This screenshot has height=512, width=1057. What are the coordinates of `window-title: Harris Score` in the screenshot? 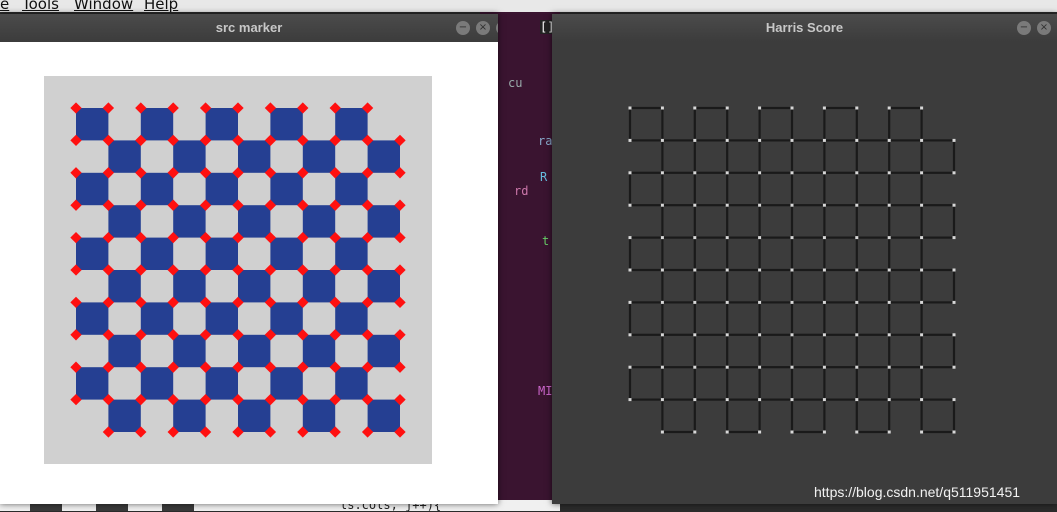 It's located at (804, 27).